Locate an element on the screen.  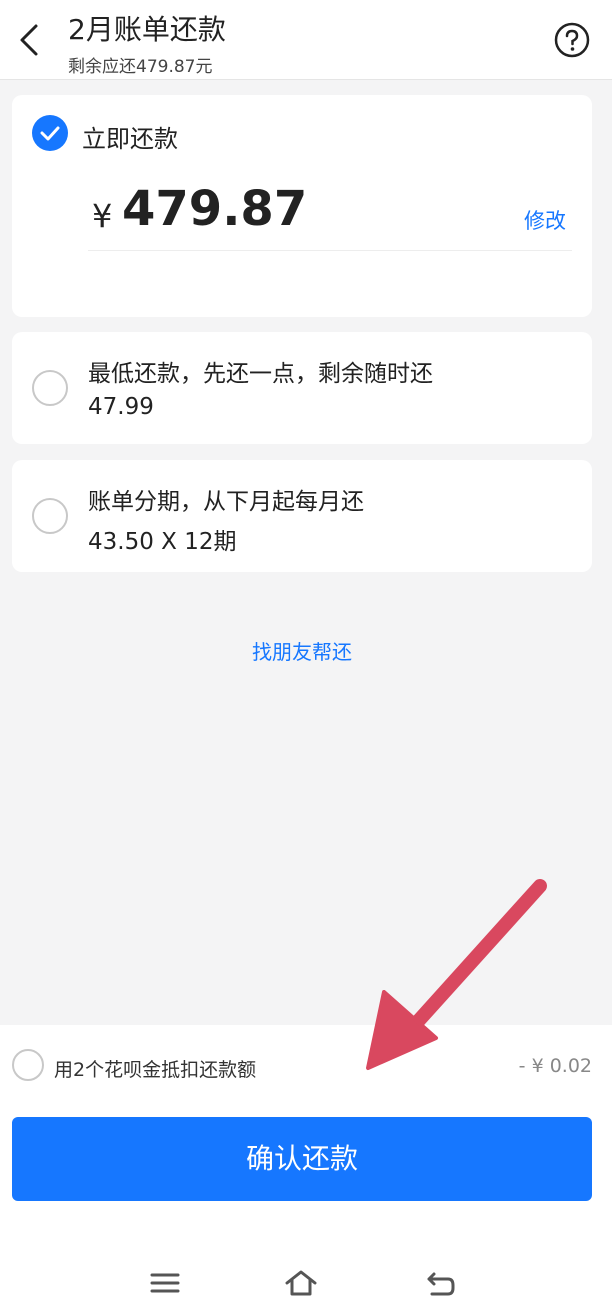
minimum-payment-option: 最低还款，先还一点，剩余随时还 47.99 is located at coordinates (302, 388).